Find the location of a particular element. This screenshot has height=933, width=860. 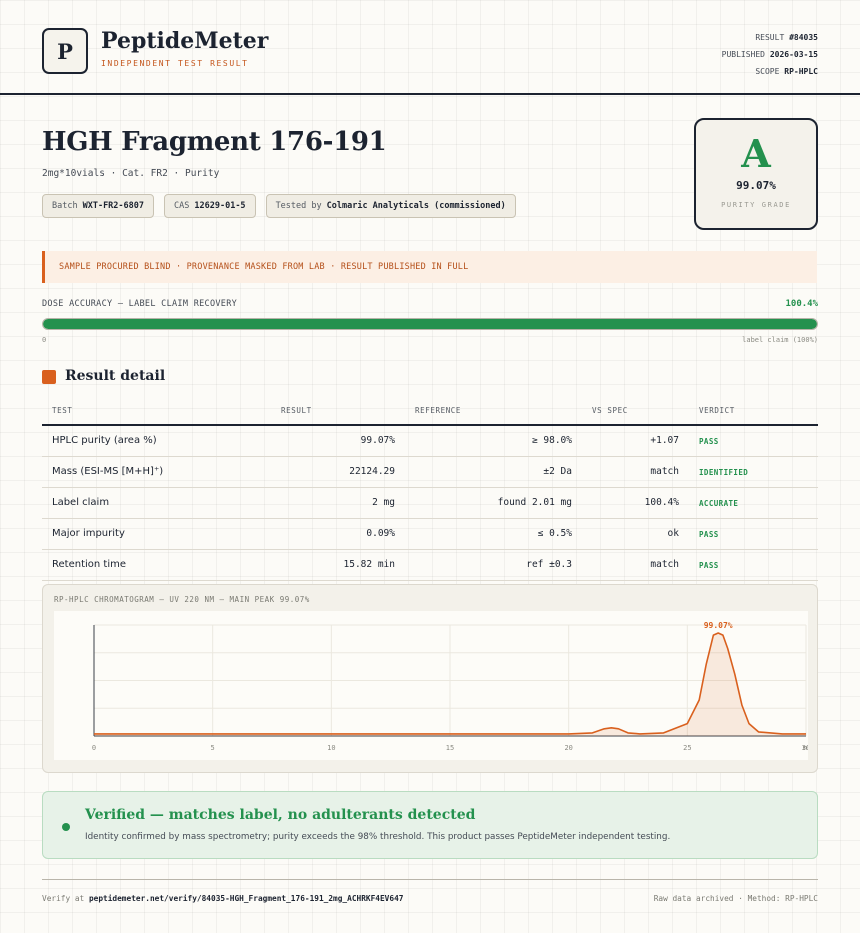

x-tick-label: 10 is located at coordinates (331, 748).